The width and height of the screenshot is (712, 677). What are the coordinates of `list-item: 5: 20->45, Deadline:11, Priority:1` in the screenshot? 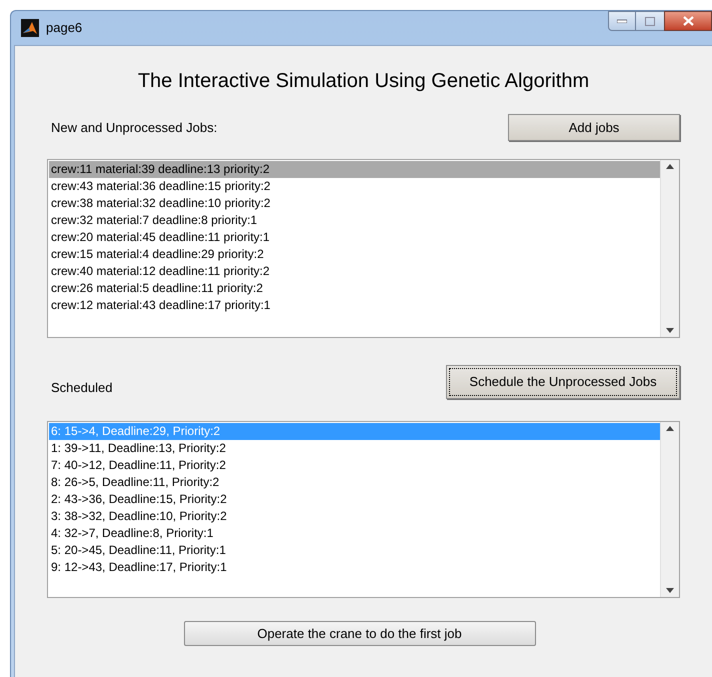 It's located at (354, 550).